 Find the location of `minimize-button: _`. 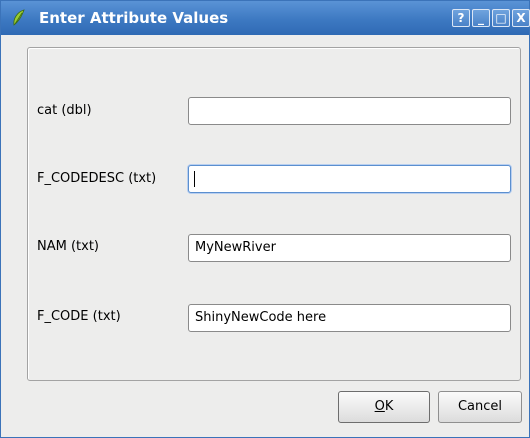

minimize-button: _ is located at coordinates (481, 18).